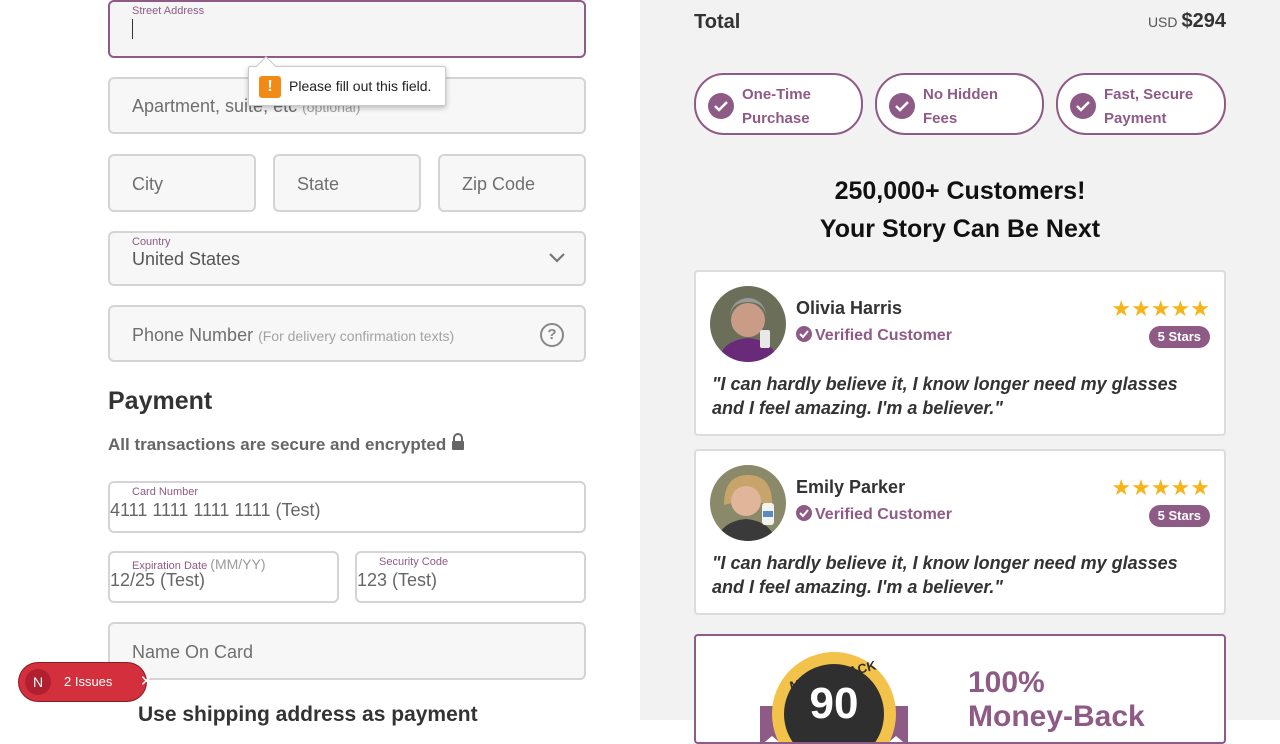  I want to click on tooltip-arrow, so click(266, 66).